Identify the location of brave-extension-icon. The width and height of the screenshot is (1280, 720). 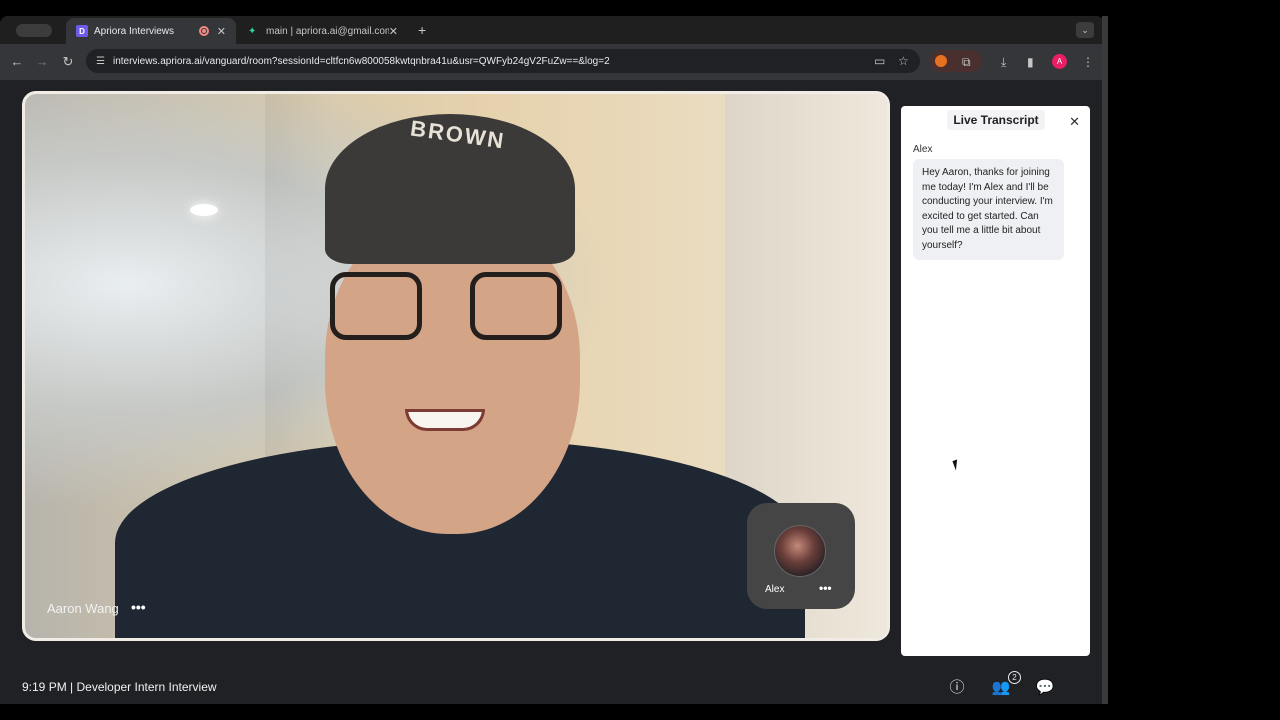
(941, 61).